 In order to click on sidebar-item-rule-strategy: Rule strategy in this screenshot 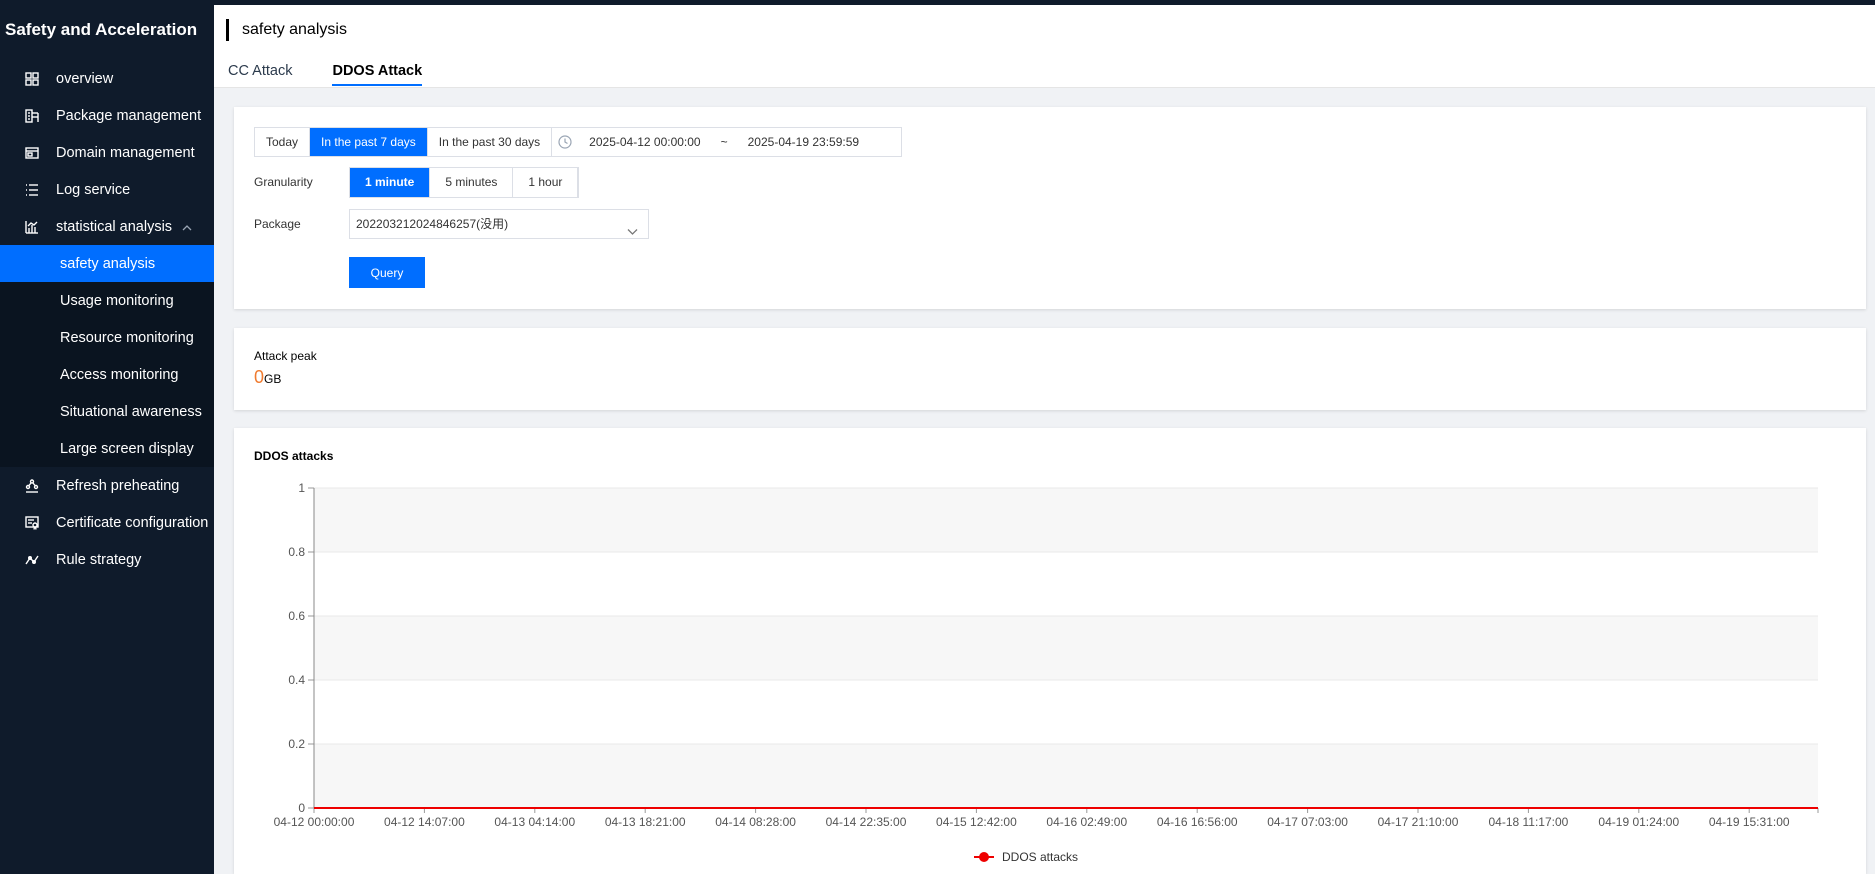, I will do `click(107, 559)`.